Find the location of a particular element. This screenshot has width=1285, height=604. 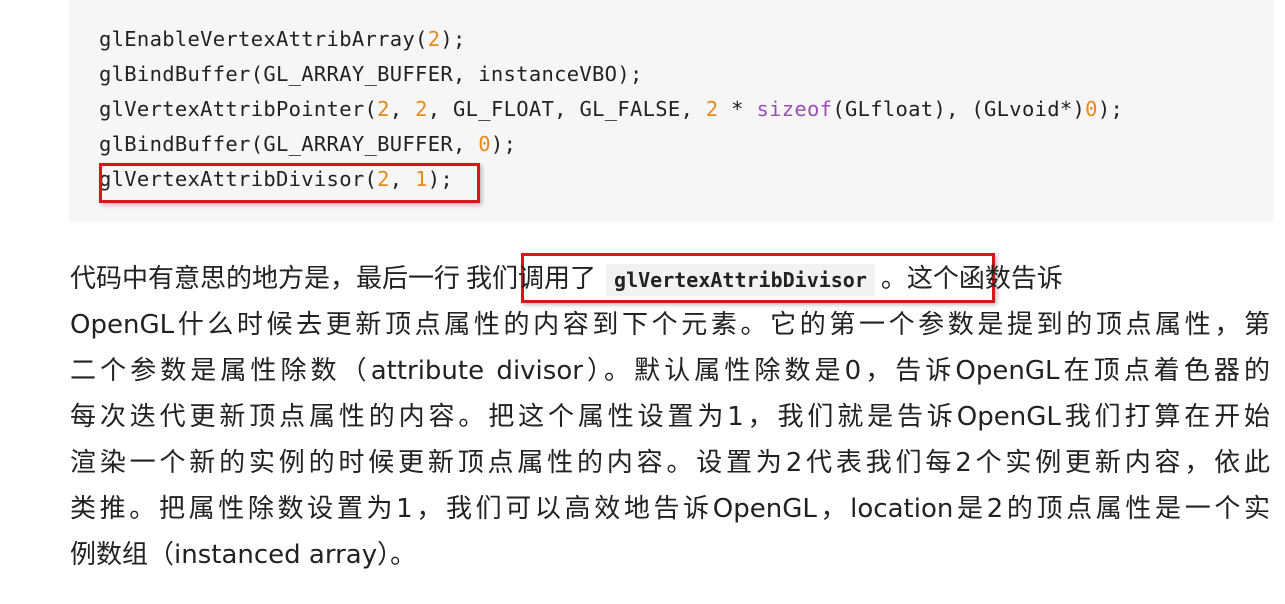

paragraph-line-7: 例数组（instanced array）。 is located at coordinates (243, 555).